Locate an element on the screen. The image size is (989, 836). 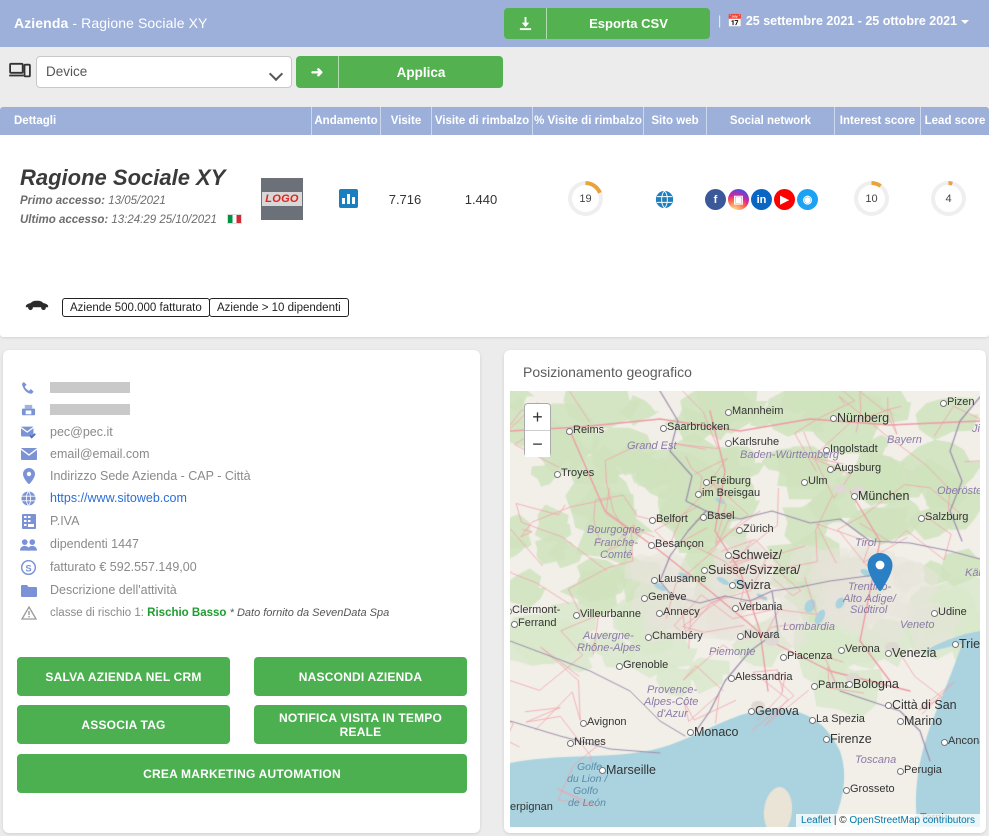
interest-score-donut: 10 is located at coordinates (871, 198).